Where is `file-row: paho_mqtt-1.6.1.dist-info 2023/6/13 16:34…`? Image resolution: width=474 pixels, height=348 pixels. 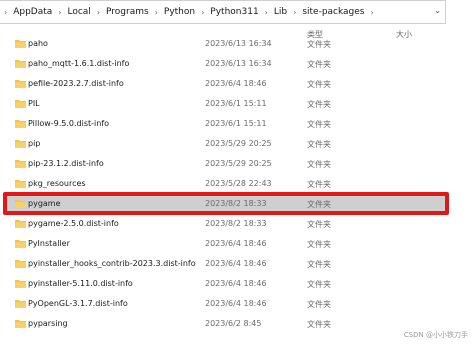
file-row: paho_mqtt-1.6.1.dist-info 2023/6/13 16:34… is located at coordinates (237, 64).